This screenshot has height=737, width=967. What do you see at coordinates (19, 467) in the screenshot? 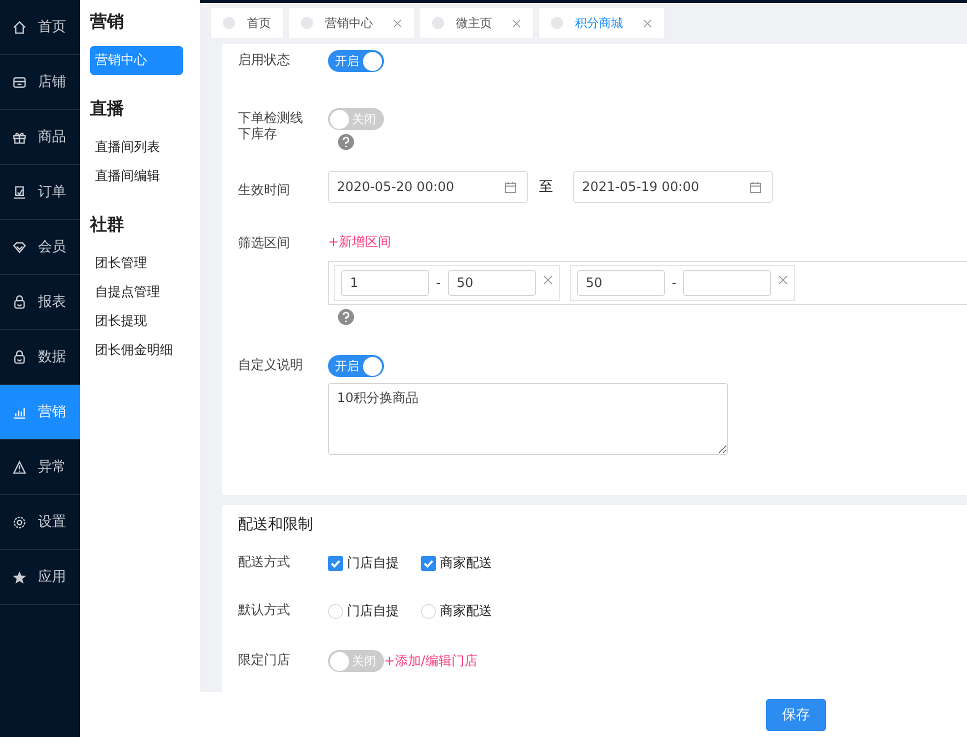
I see `warning-icon` at bounding box center [19, 467].